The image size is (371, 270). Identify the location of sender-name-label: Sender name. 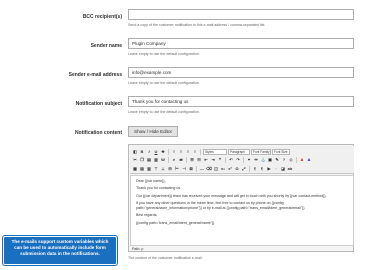
(106, 46).